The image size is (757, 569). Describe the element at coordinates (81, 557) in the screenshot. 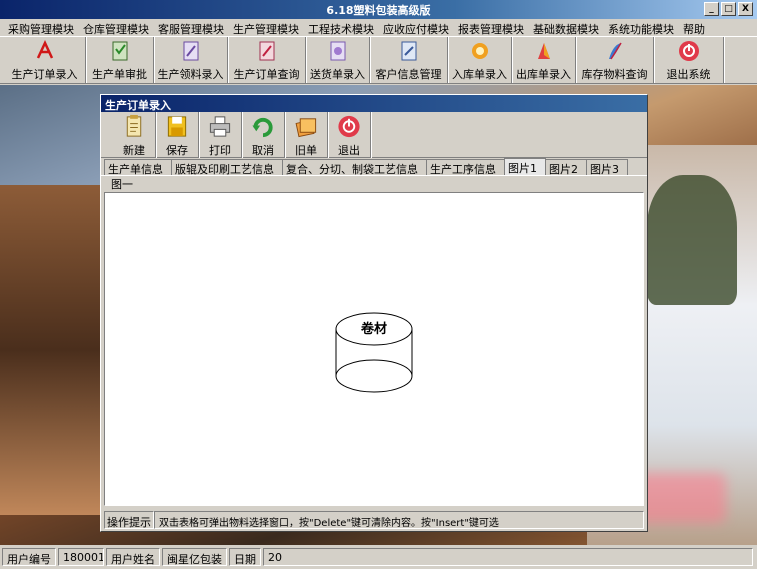

I see `user-id-value: 180001` at that location.